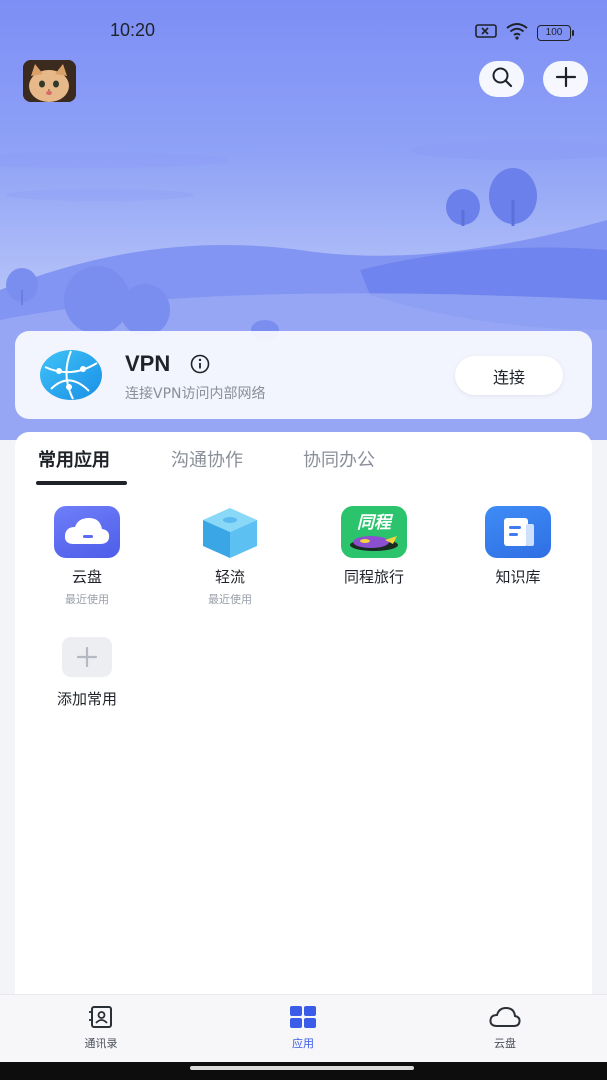  Describe the element at coordinates (207, 459) in the screenshot. I see `tab-communication: 沟通协作` at that location.